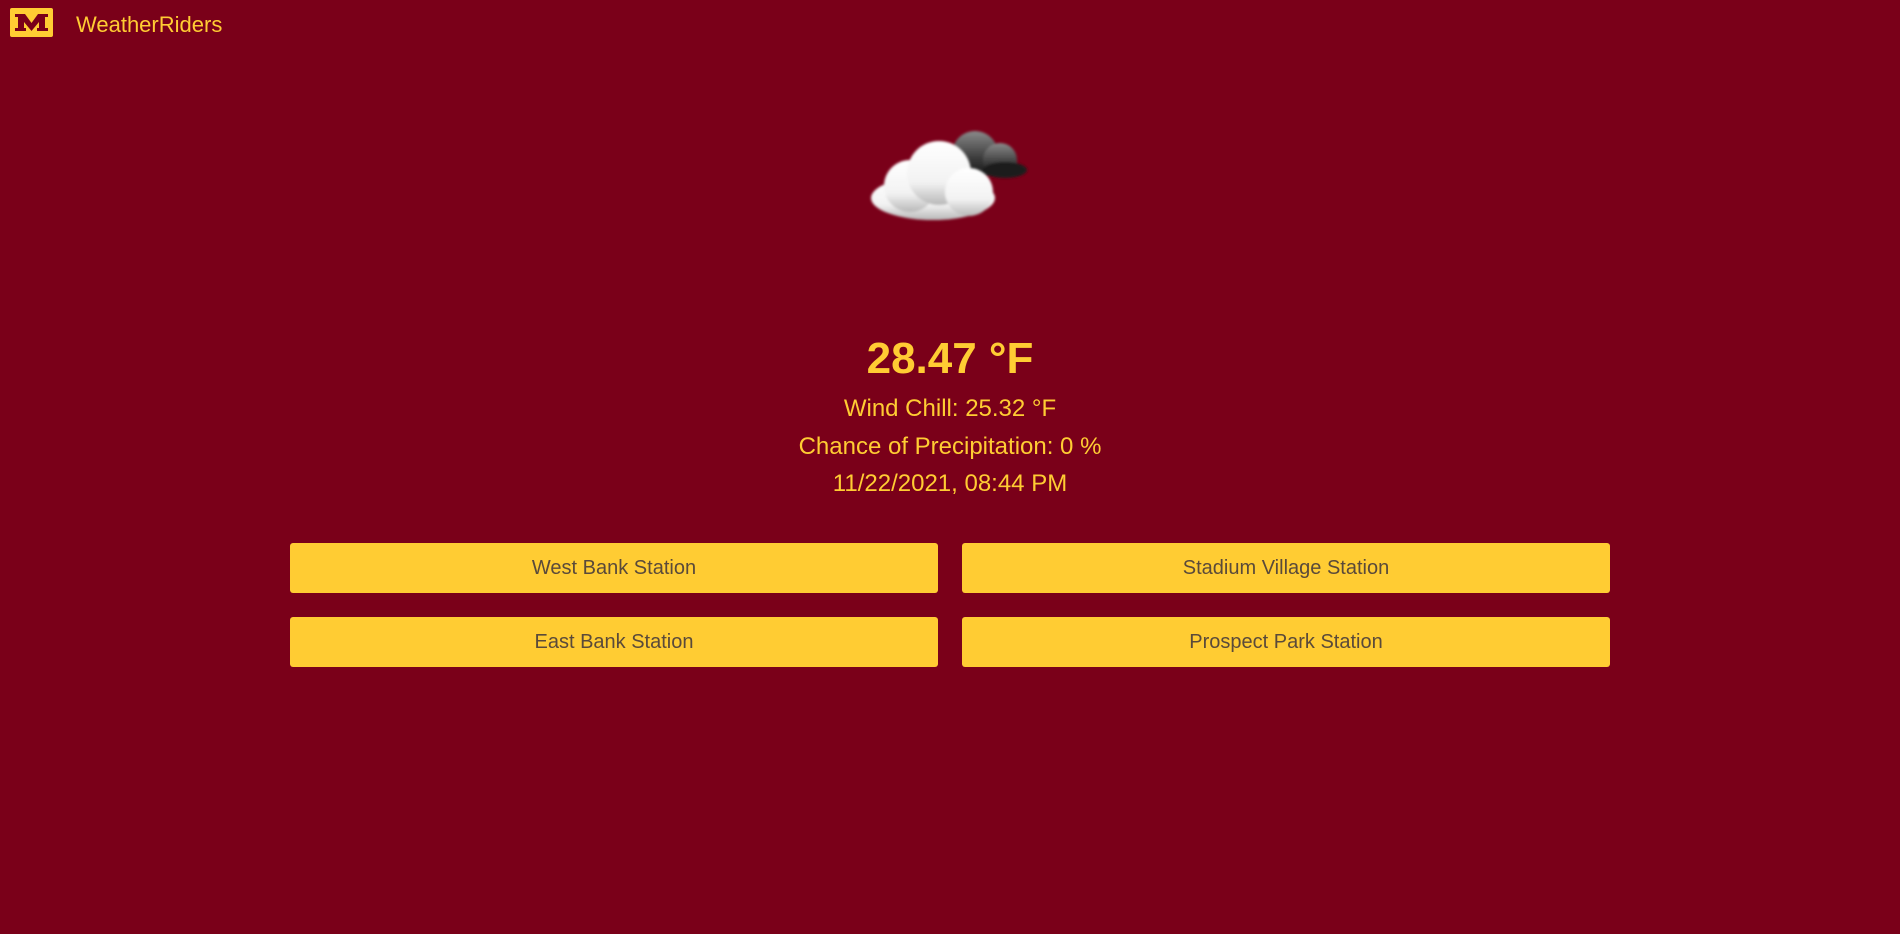  I want to click on east-bank-station-button: East Bank Station, so click(614, 642).